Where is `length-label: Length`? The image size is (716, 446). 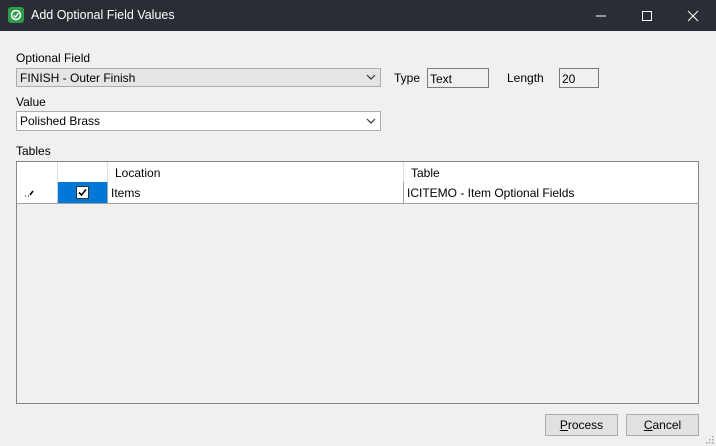
length-label: Length is located at coordinates (525, 78).